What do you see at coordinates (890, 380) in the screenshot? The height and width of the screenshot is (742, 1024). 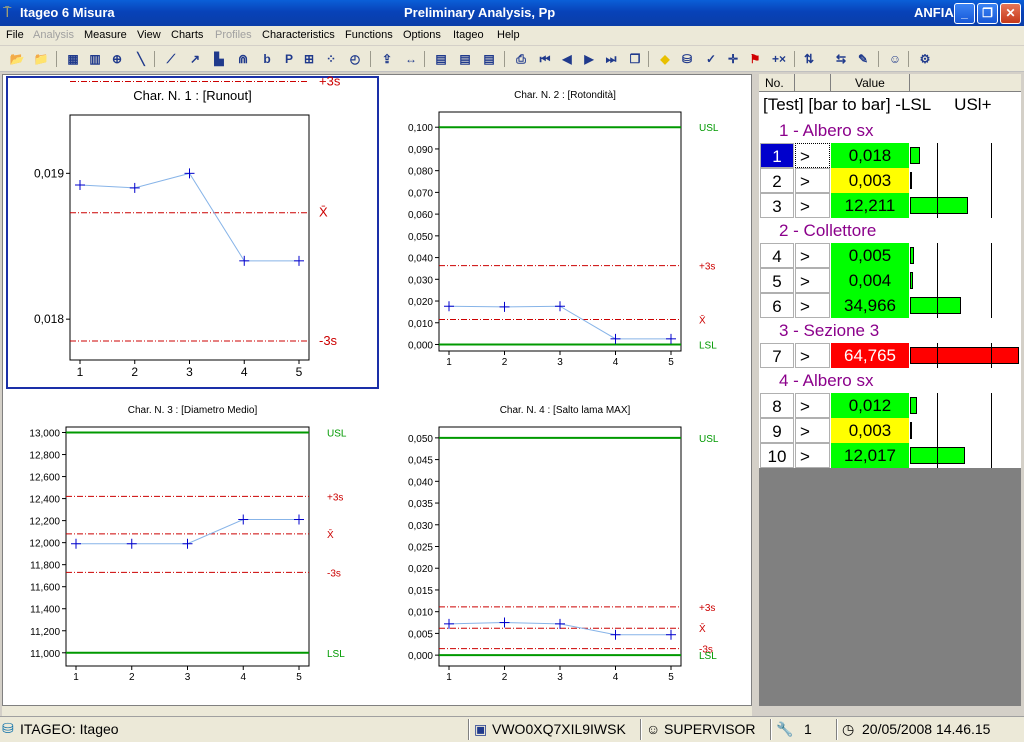 I see `group-row: 4 - Albero sx` at bounding box center [890, 380].